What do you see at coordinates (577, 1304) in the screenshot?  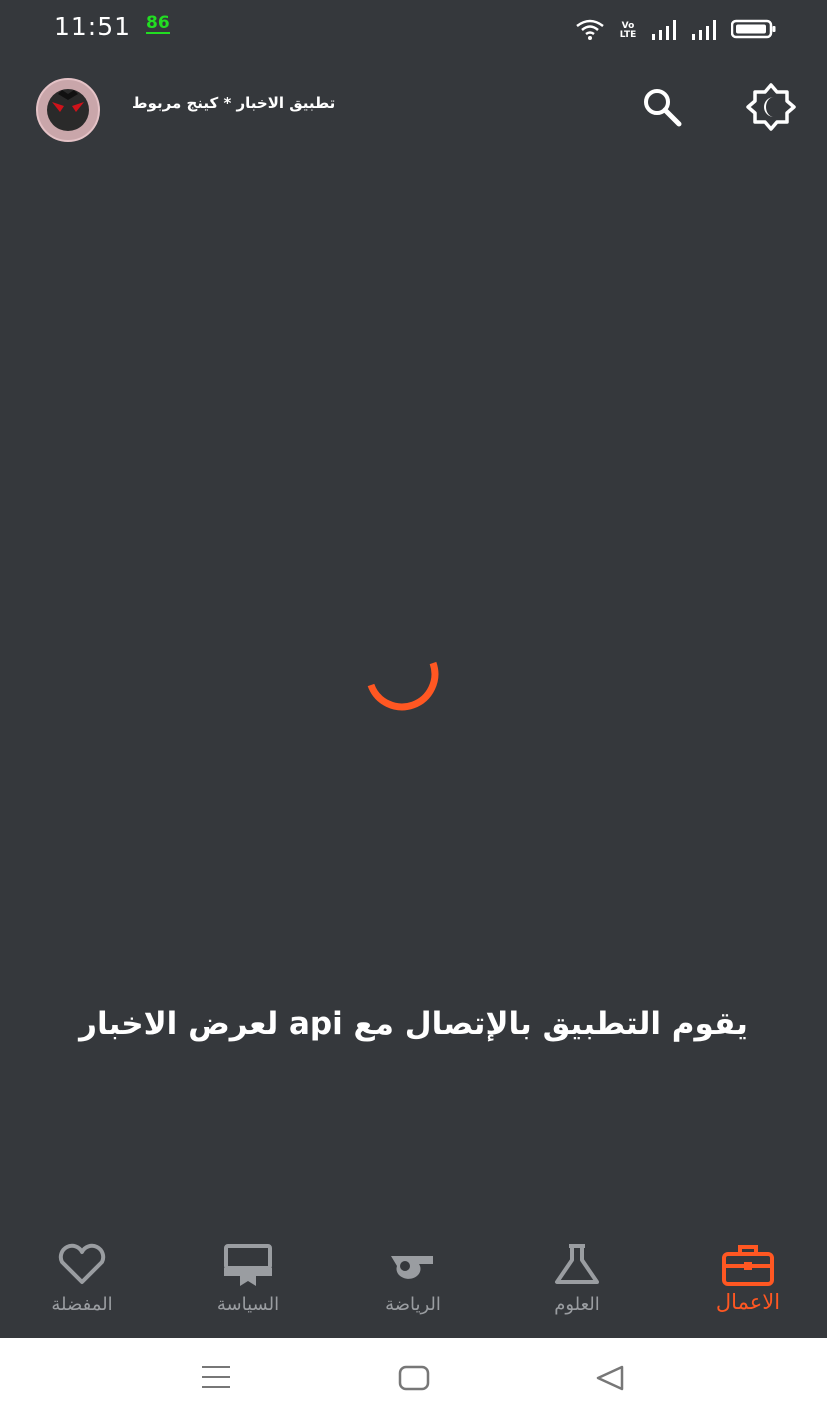 I see `nav-label-science: العلوم` at bounding box center [577, 1304].